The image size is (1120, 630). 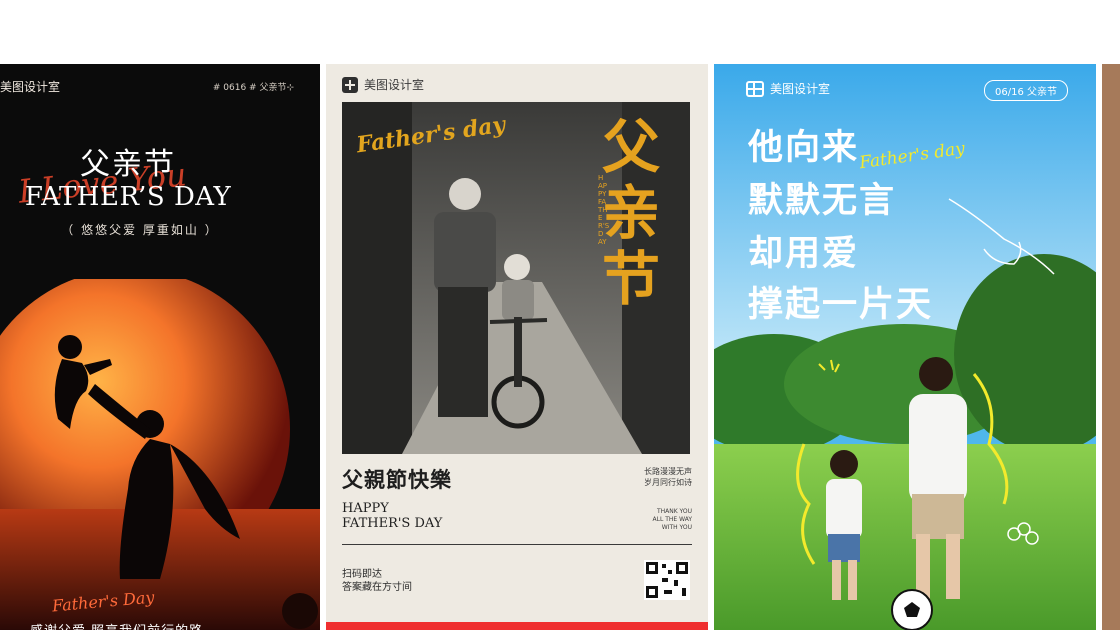 I want to click on vertical-caption: HAPPY FATHER'S DAY, so click(x=604, y=210).